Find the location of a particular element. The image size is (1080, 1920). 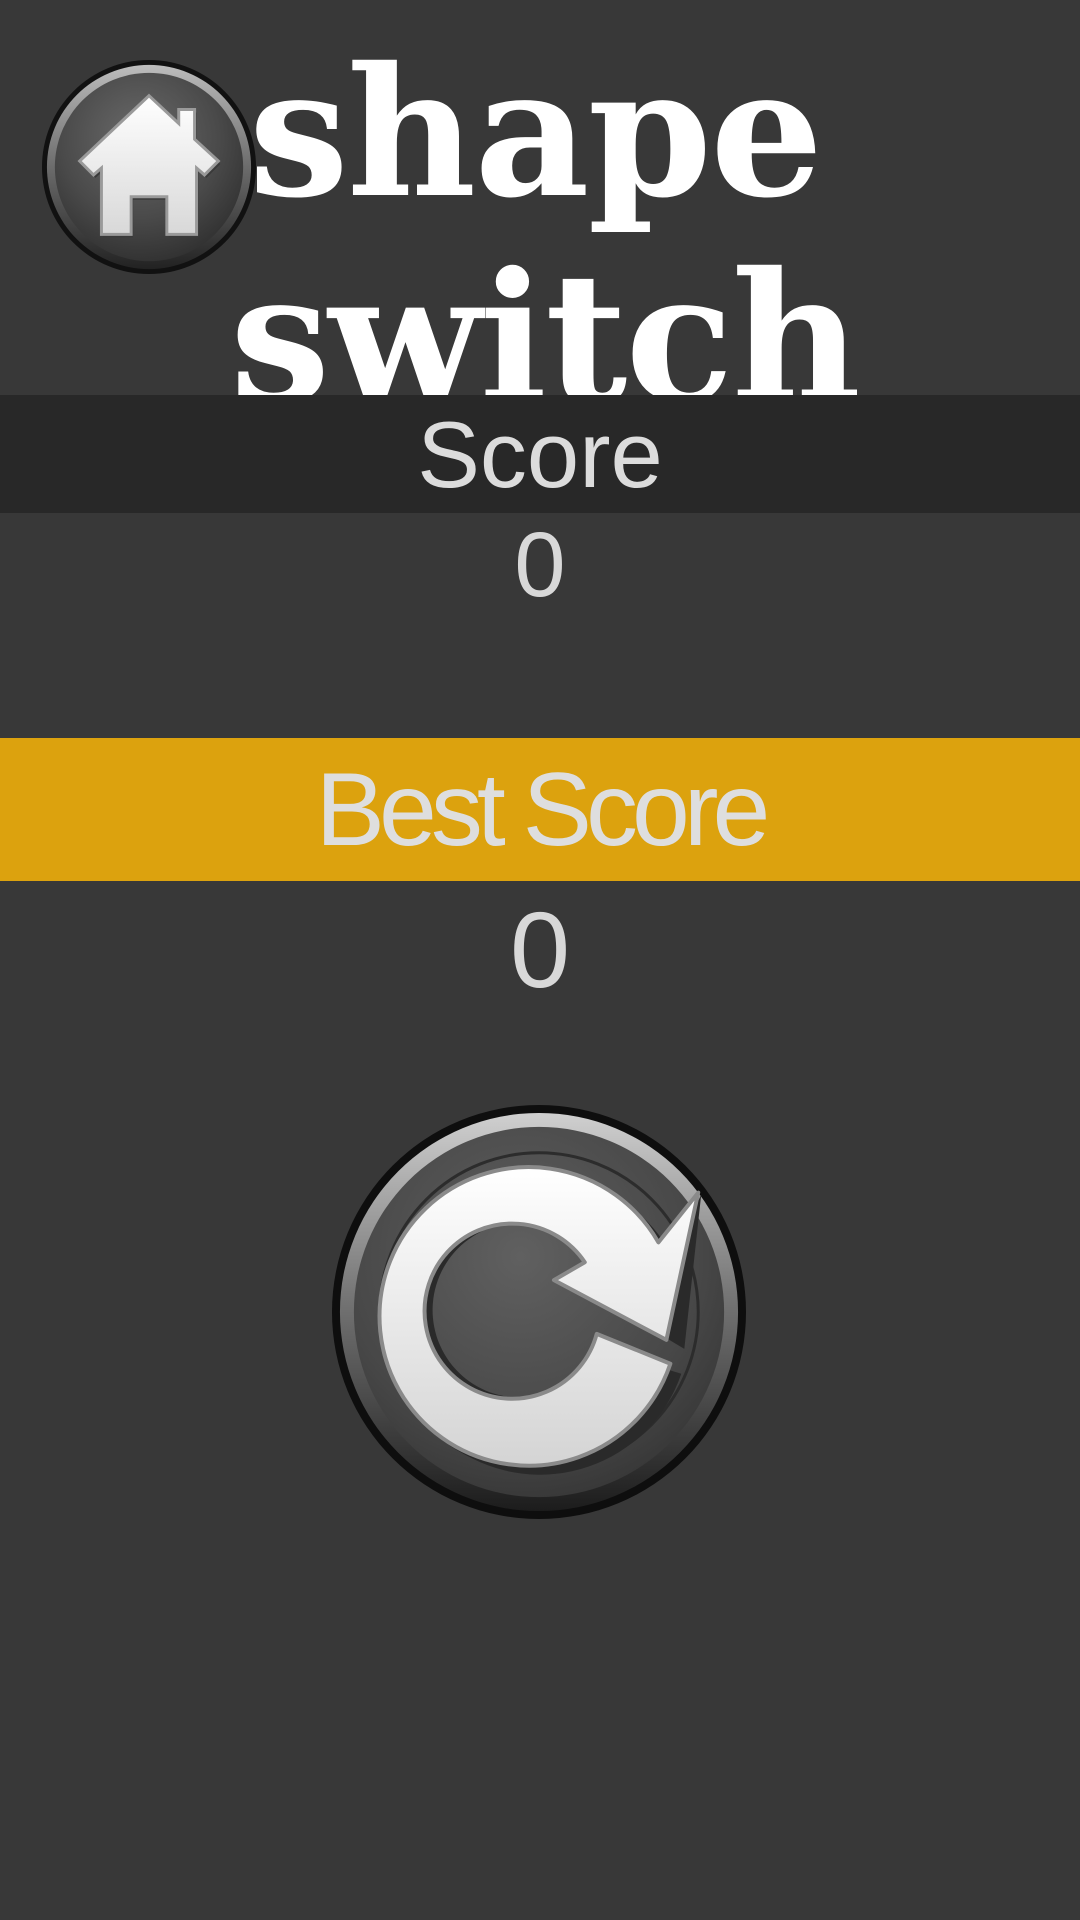

replay-button is located at coordinates (539, 1312).